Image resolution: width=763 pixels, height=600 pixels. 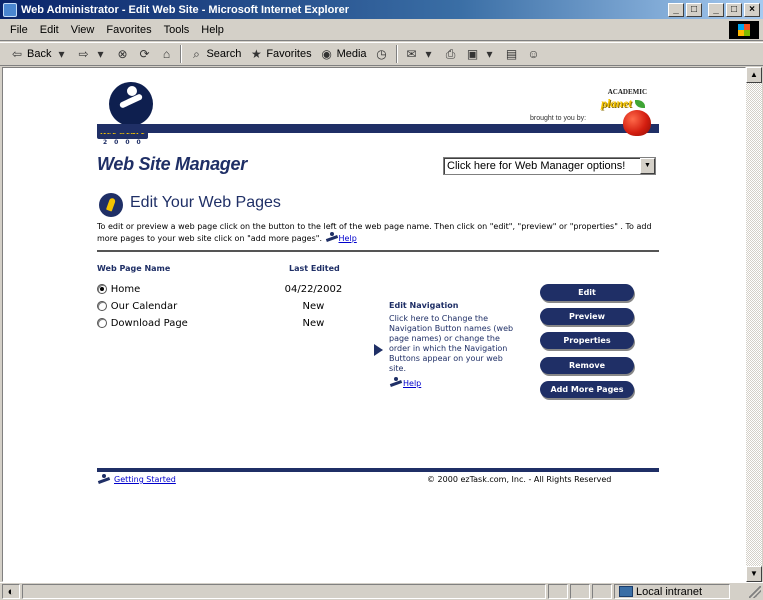 I want to click on remove-button: Remove, so click(x=587, y=365).